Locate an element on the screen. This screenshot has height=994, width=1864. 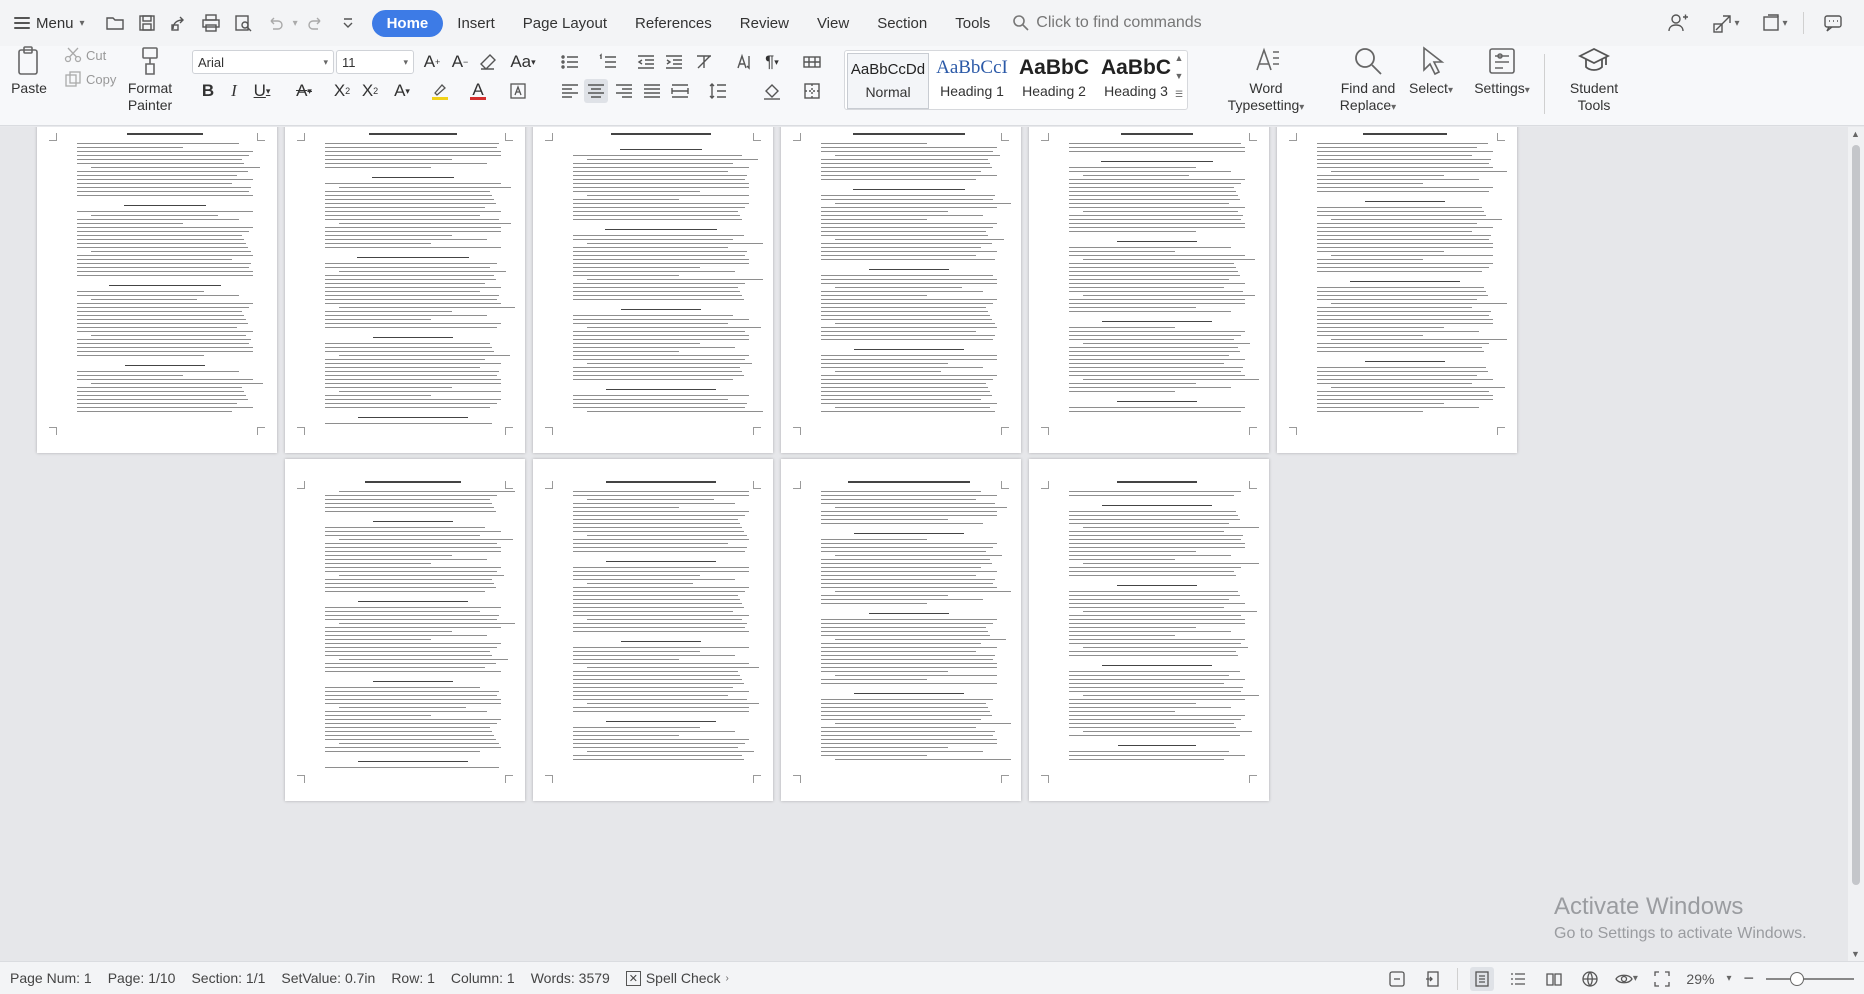
undo-dropdown-icon: ▾ is located at coordinates (295, 23).